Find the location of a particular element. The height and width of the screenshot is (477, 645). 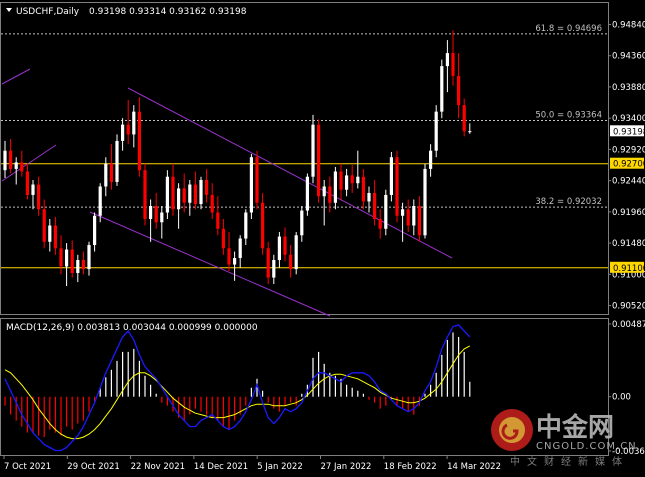

macd-tick-label-2: -0.00363 is located at coordinates (628, 452).